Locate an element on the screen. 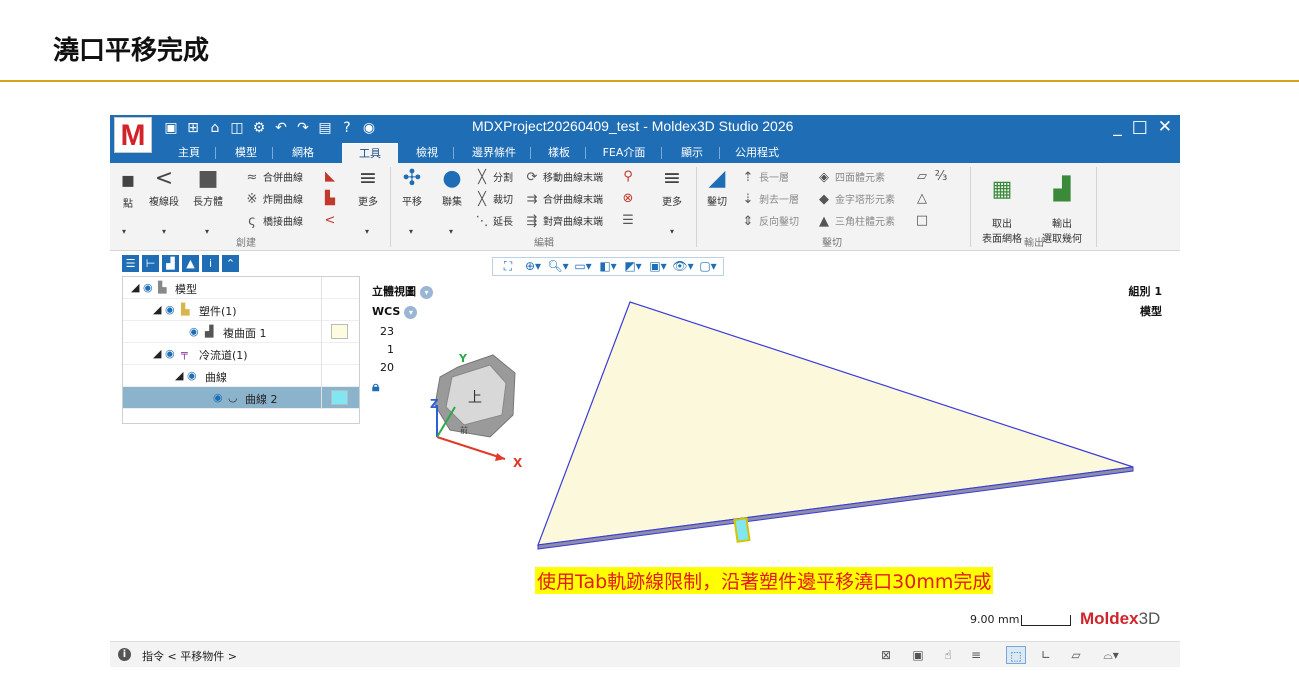 This screenshot has width=1299, height=682. tool-icon-c: < is located at coordinates (331, 220).